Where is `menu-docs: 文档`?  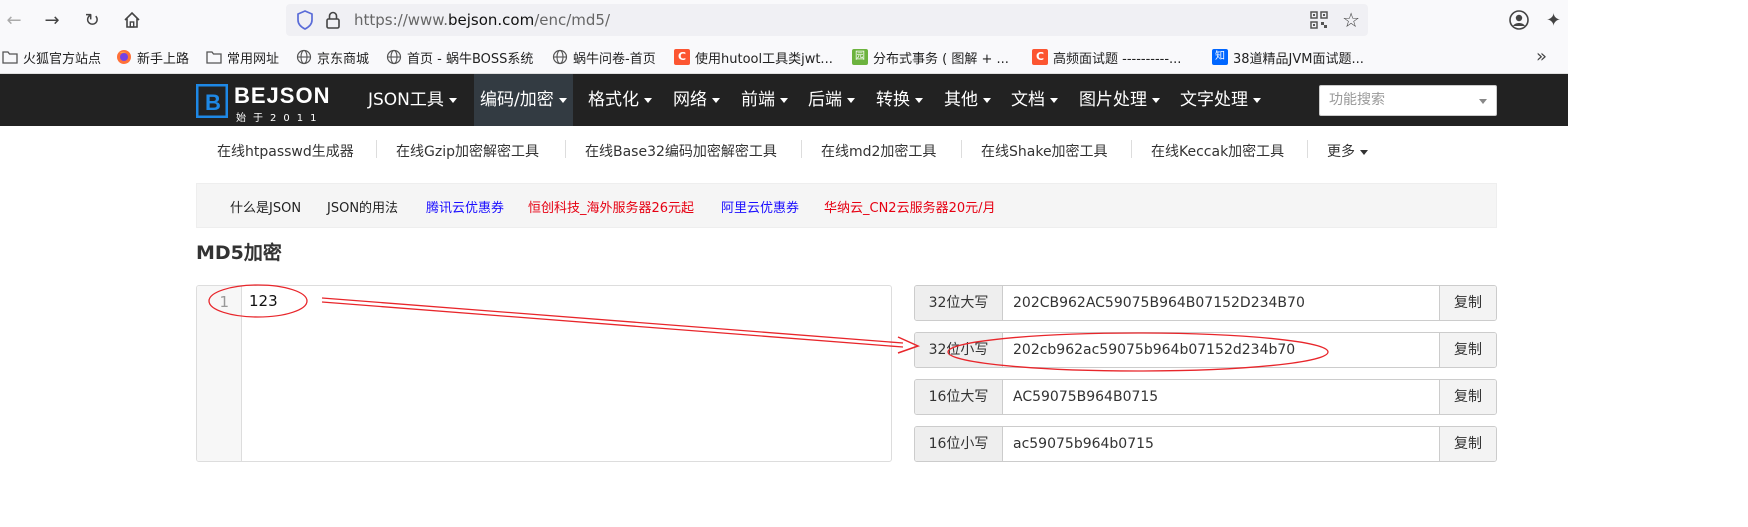 menu-docs: 文档 is located at coordinates (1034, 100).